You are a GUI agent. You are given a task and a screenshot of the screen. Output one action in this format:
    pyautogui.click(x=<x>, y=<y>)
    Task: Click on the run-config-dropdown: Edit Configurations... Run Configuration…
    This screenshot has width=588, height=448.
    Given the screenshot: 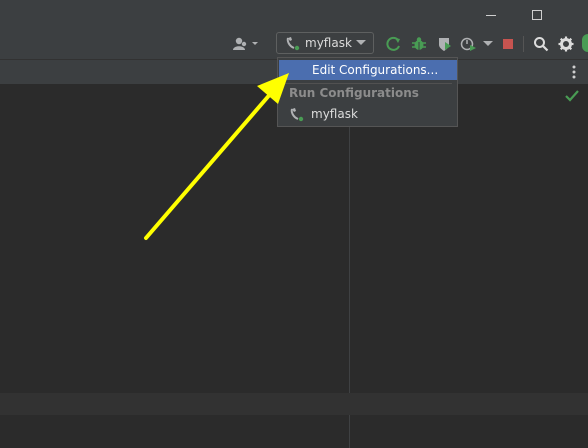 What is the action you would take?
    pyautogui.click(x=367, y=92)
    